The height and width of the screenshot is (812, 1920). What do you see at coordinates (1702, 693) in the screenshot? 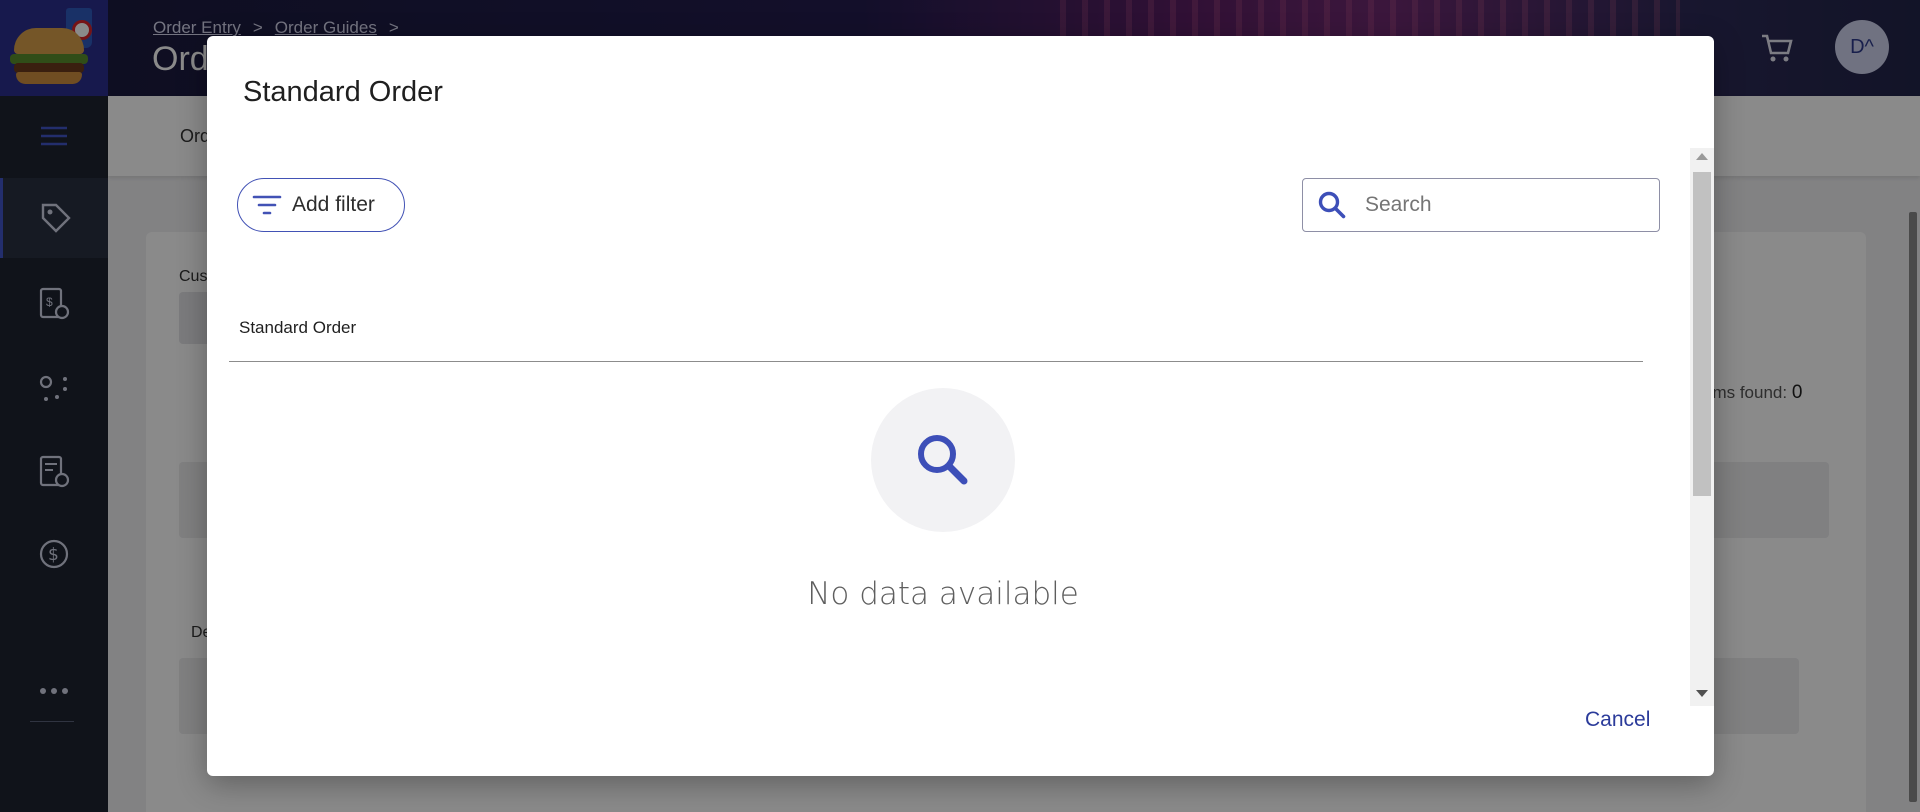
I see `scroll-down-arrow-icon` at bounding box center [1702, 693].